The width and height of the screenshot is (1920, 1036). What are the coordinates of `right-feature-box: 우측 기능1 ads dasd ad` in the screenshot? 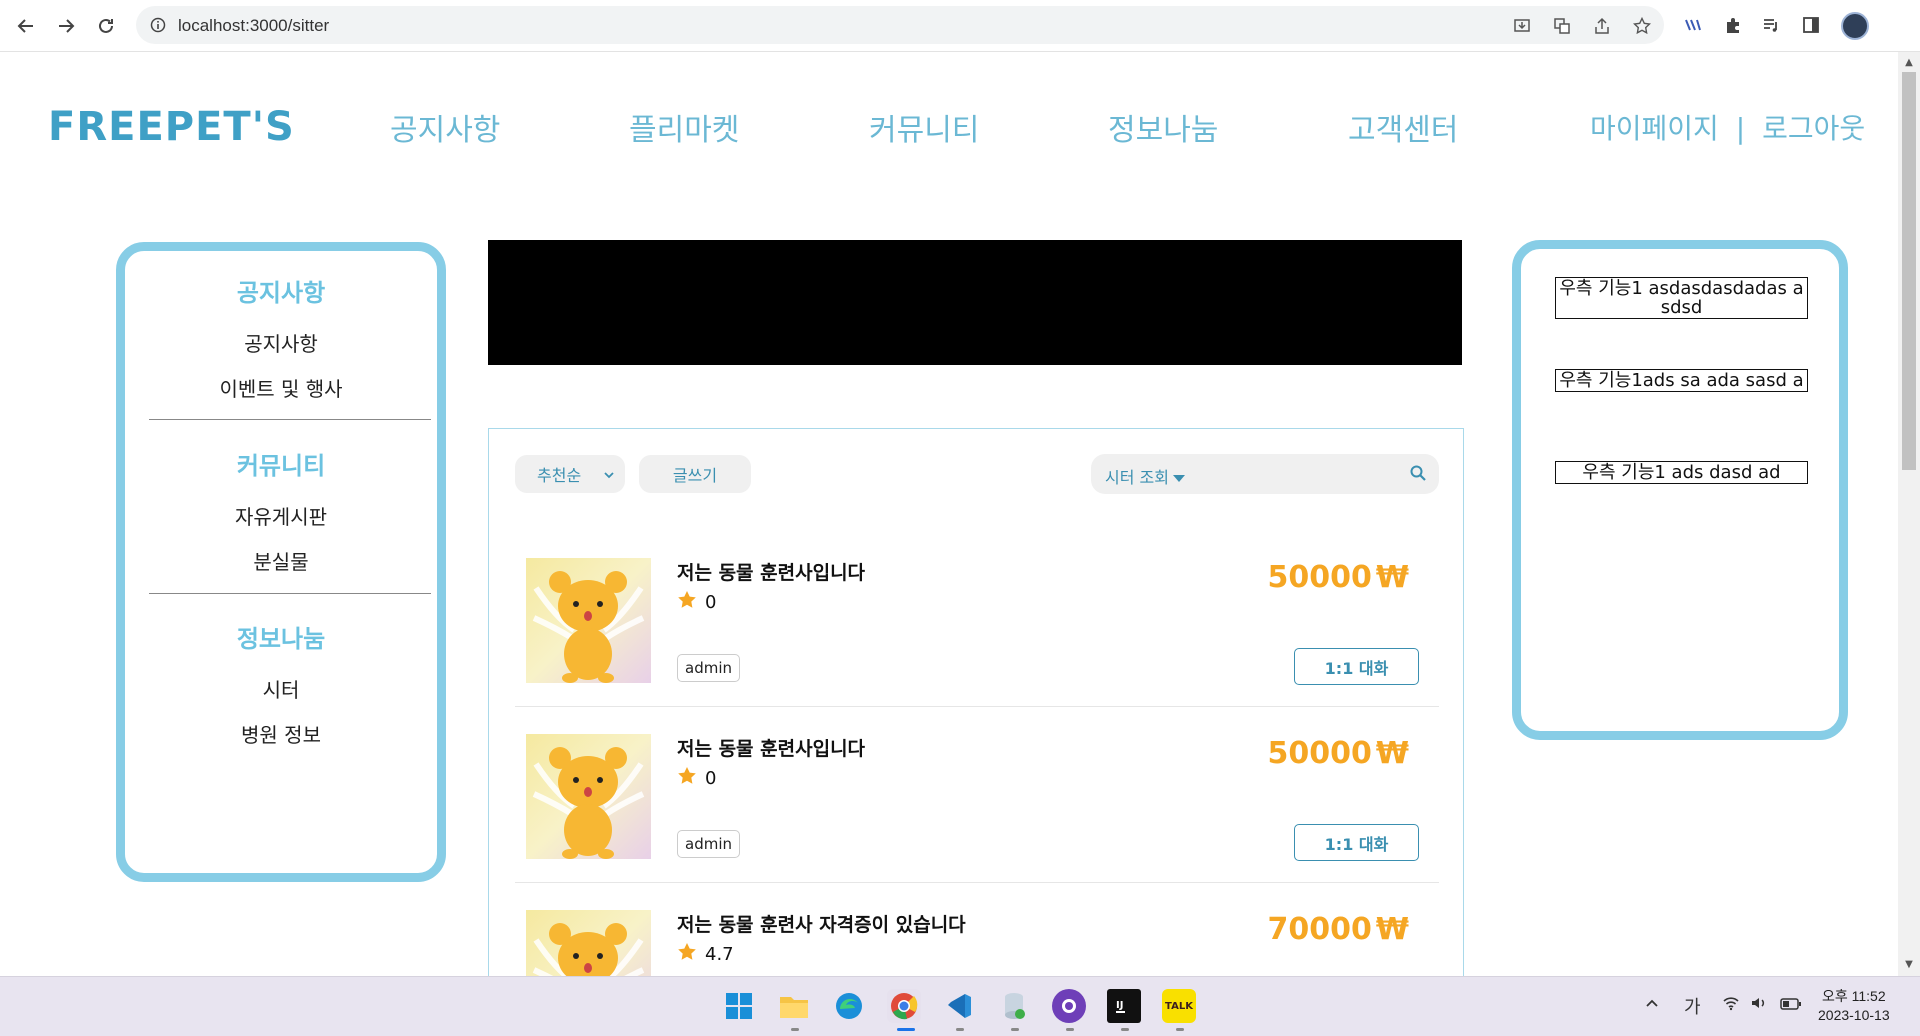 It's located at (1681, 472).